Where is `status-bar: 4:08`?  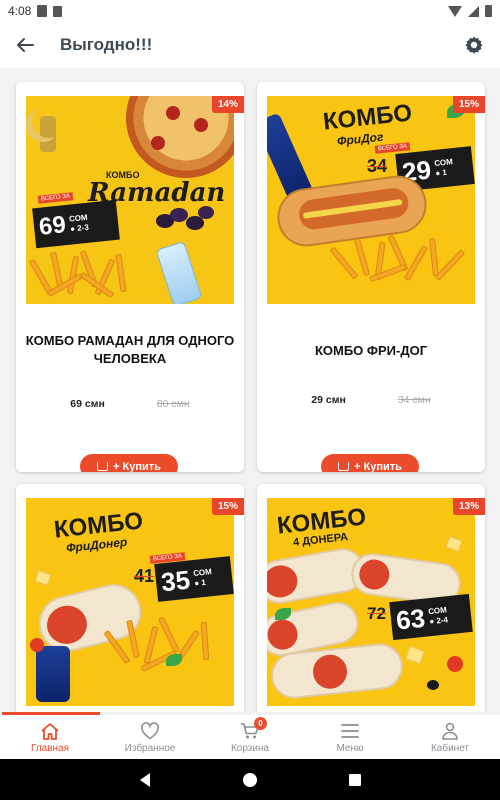
status-bar: 4:08 is located at coordinates (250, 11).